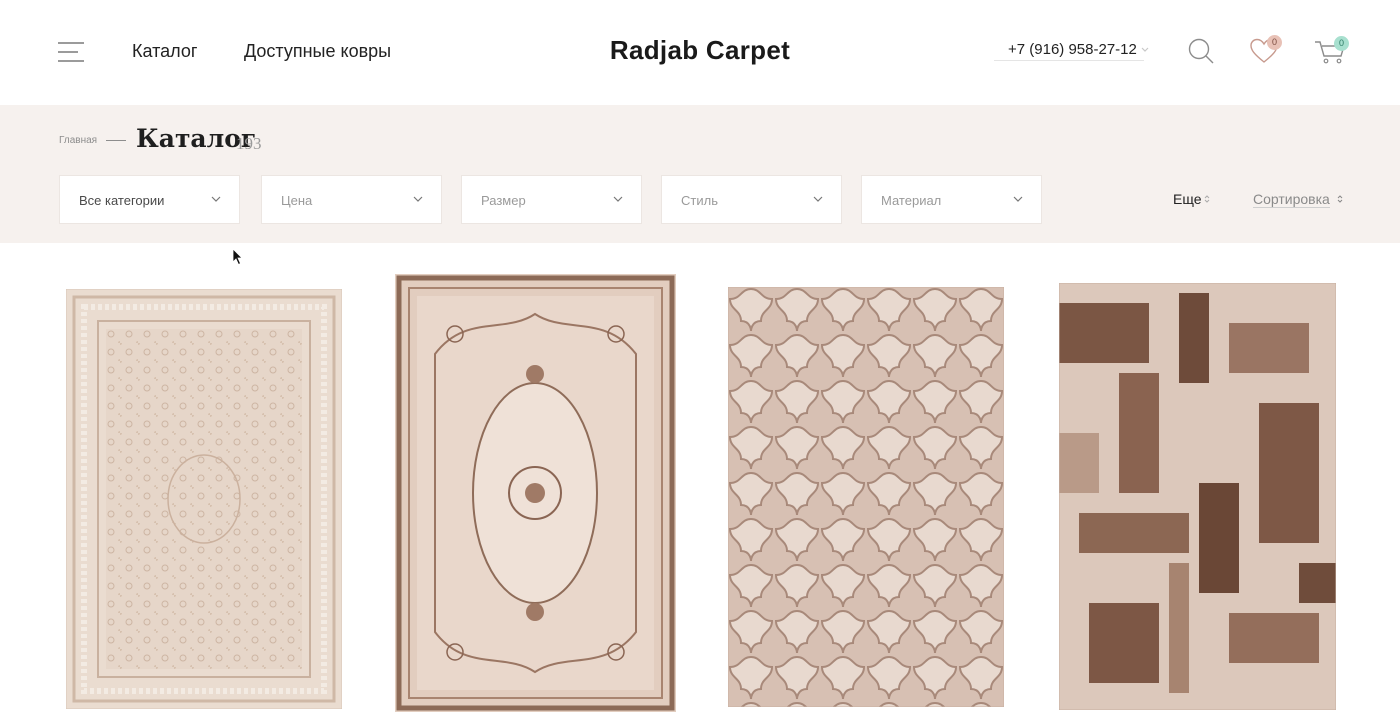 Image resolution: width=1400 pixels, height=712 pixels. I want to click on product-card-rug-classic-beige, so click(204, 499).